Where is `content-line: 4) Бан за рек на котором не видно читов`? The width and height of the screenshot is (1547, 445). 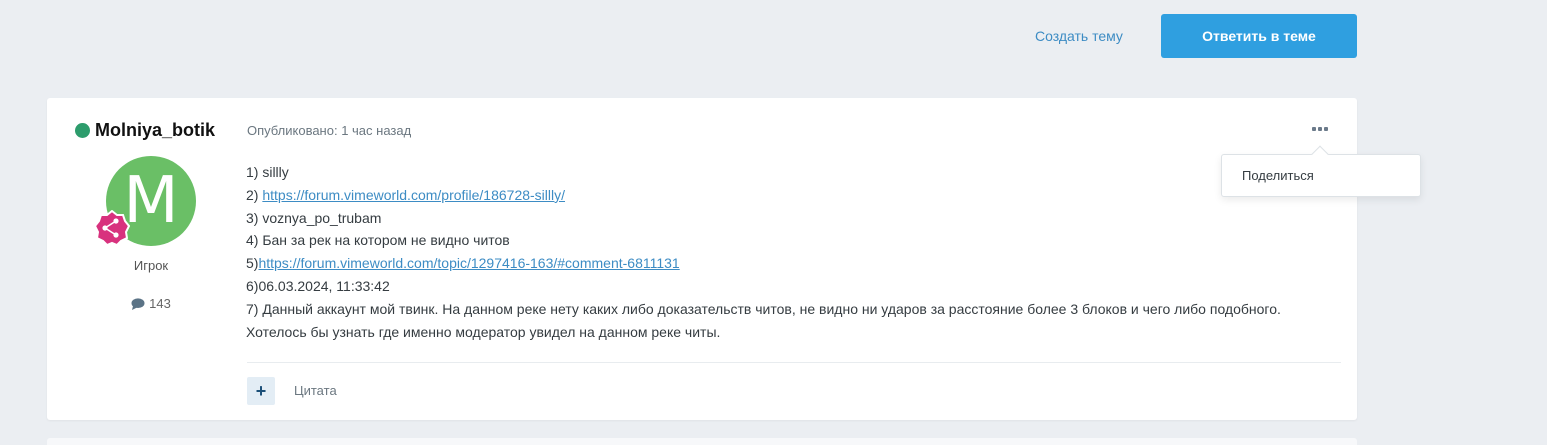 content-line: 4) Бан за рек на котором не видно читов is located at coordinates (378, 240).